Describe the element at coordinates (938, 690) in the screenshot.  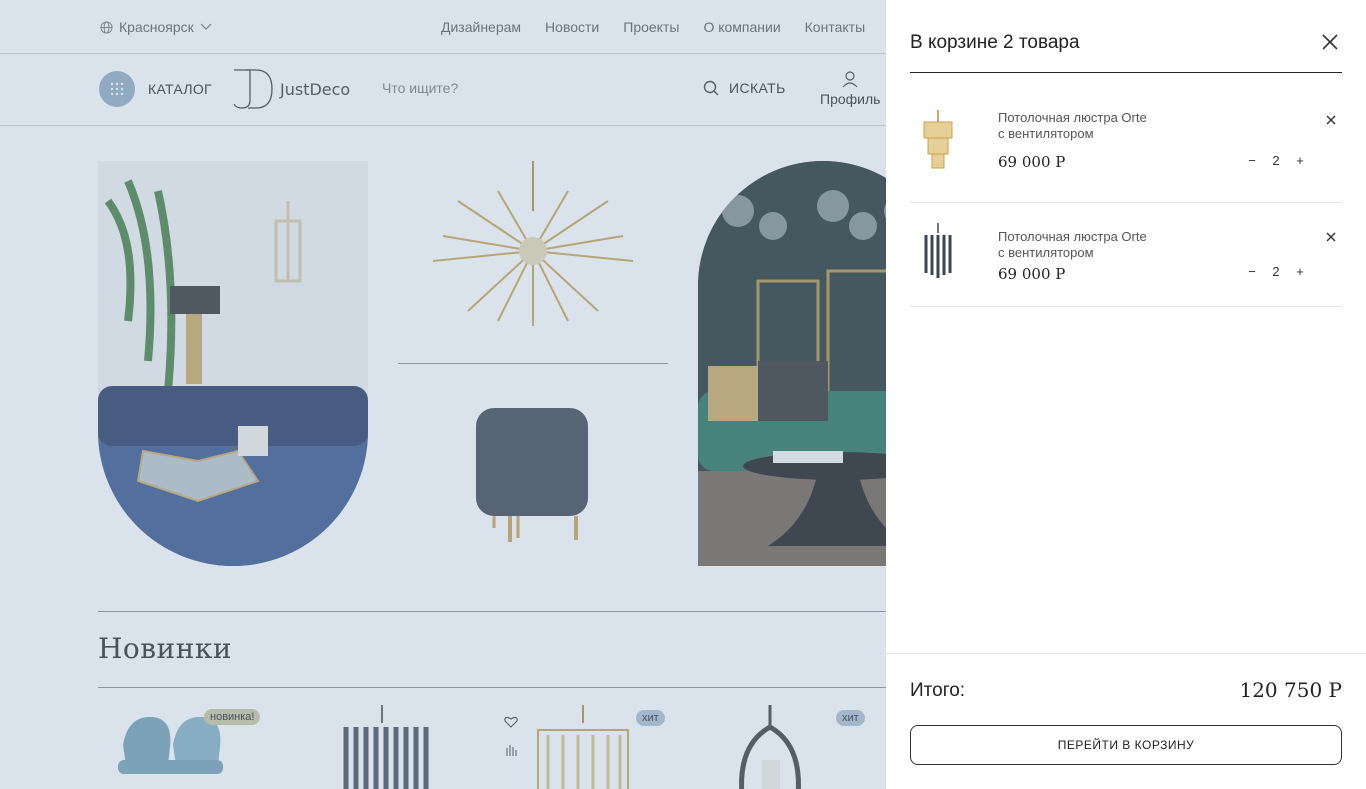
I see `total-label: Итого:` at that location.